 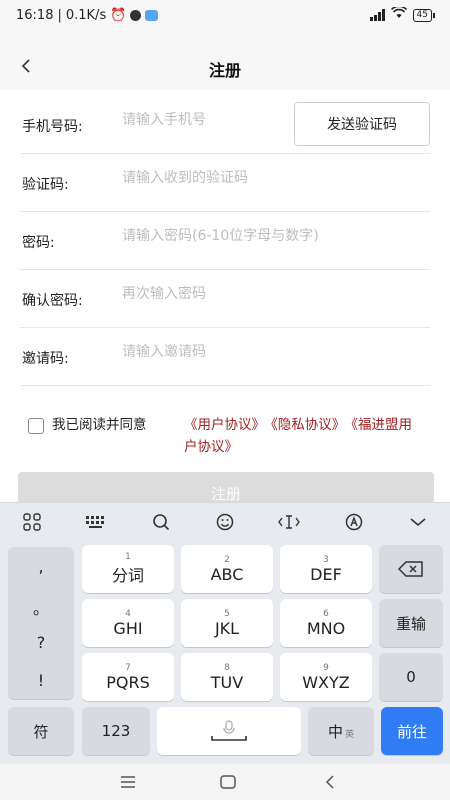 I want to click on punct-exclaim: !, so click(x=41, y=680).